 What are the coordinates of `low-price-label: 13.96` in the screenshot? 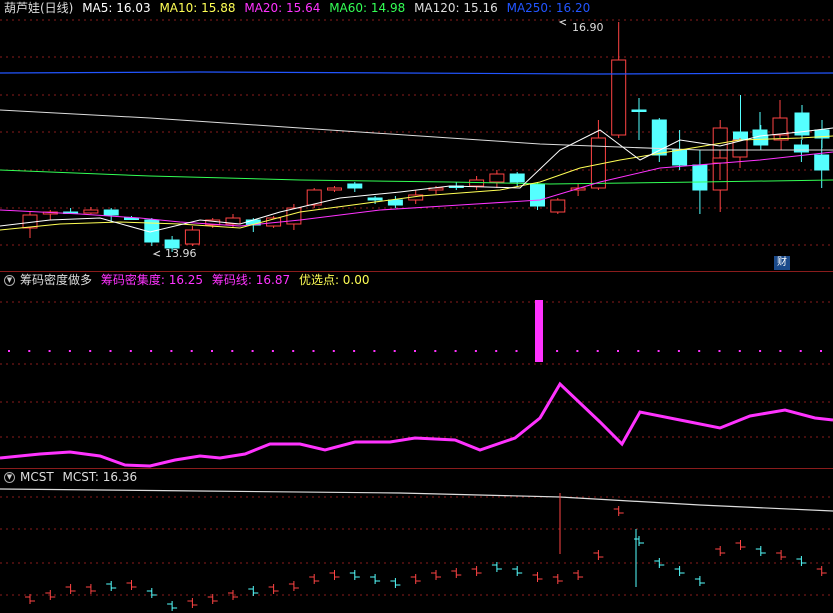 It's located at (181, 253).